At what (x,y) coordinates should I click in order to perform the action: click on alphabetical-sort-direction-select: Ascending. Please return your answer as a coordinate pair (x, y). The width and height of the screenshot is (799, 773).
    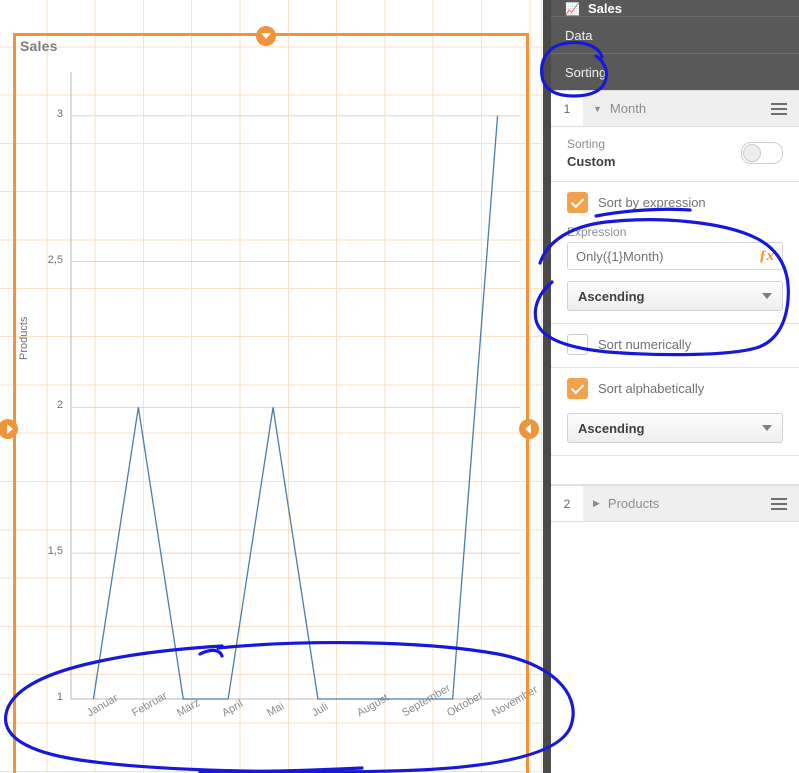
    Looking at the image, I should click on (675, 428).